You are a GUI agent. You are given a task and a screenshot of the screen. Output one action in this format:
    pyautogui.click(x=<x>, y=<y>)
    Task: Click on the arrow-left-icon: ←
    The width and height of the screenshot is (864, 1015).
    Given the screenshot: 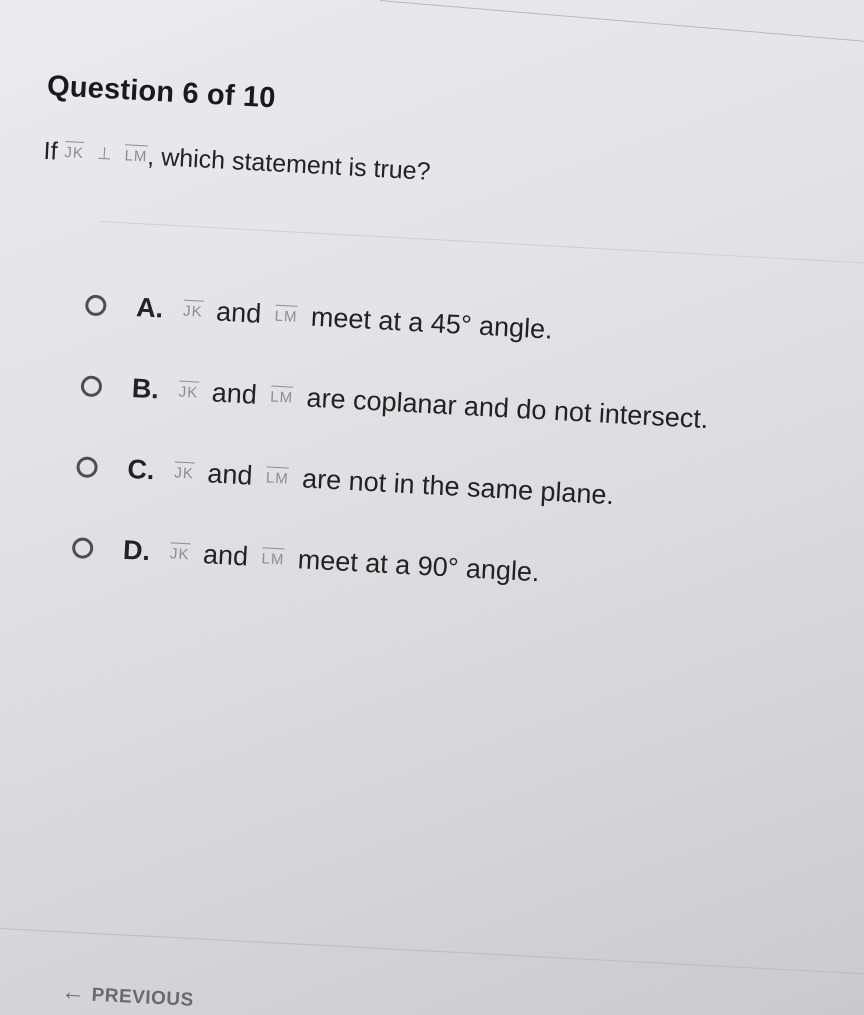 What is the action you would take?
    pyautogui.click(x=73, y=992)
    